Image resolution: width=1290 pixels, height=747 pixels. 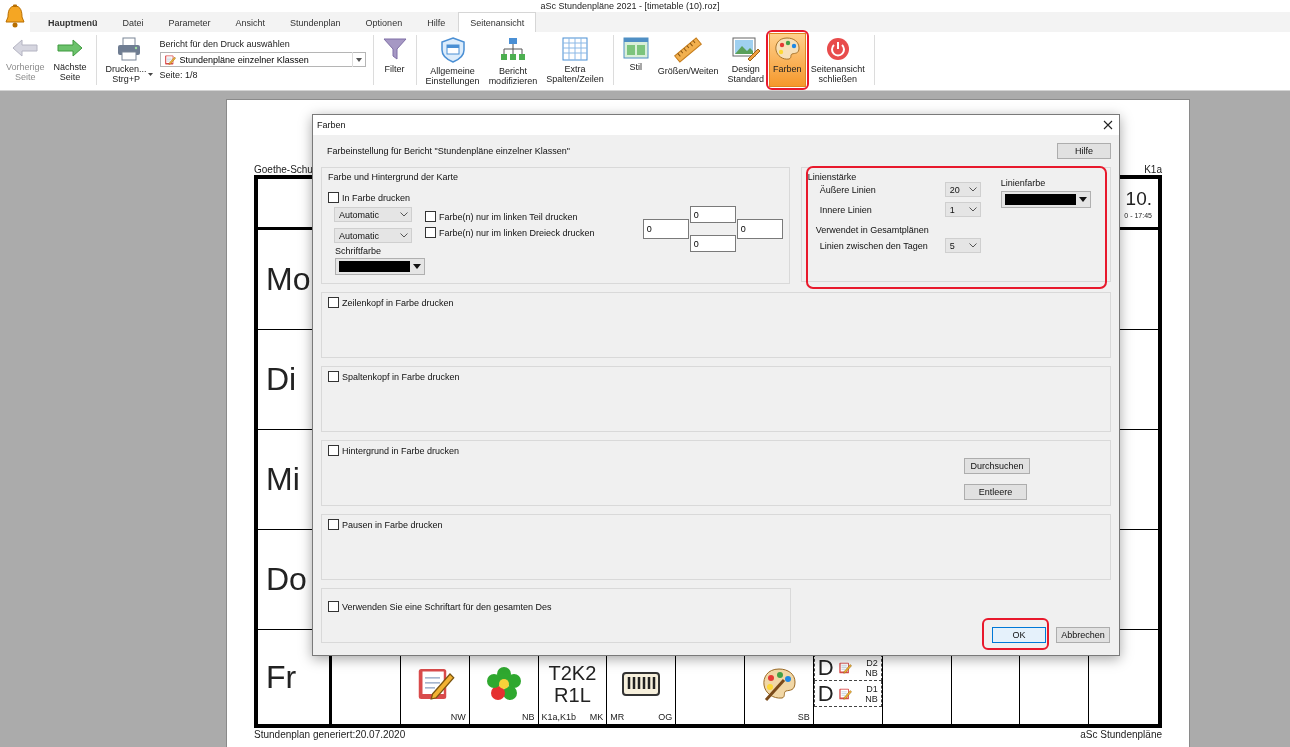 I want to click on menu-tab: Optionen, so click(x=384, y=22).